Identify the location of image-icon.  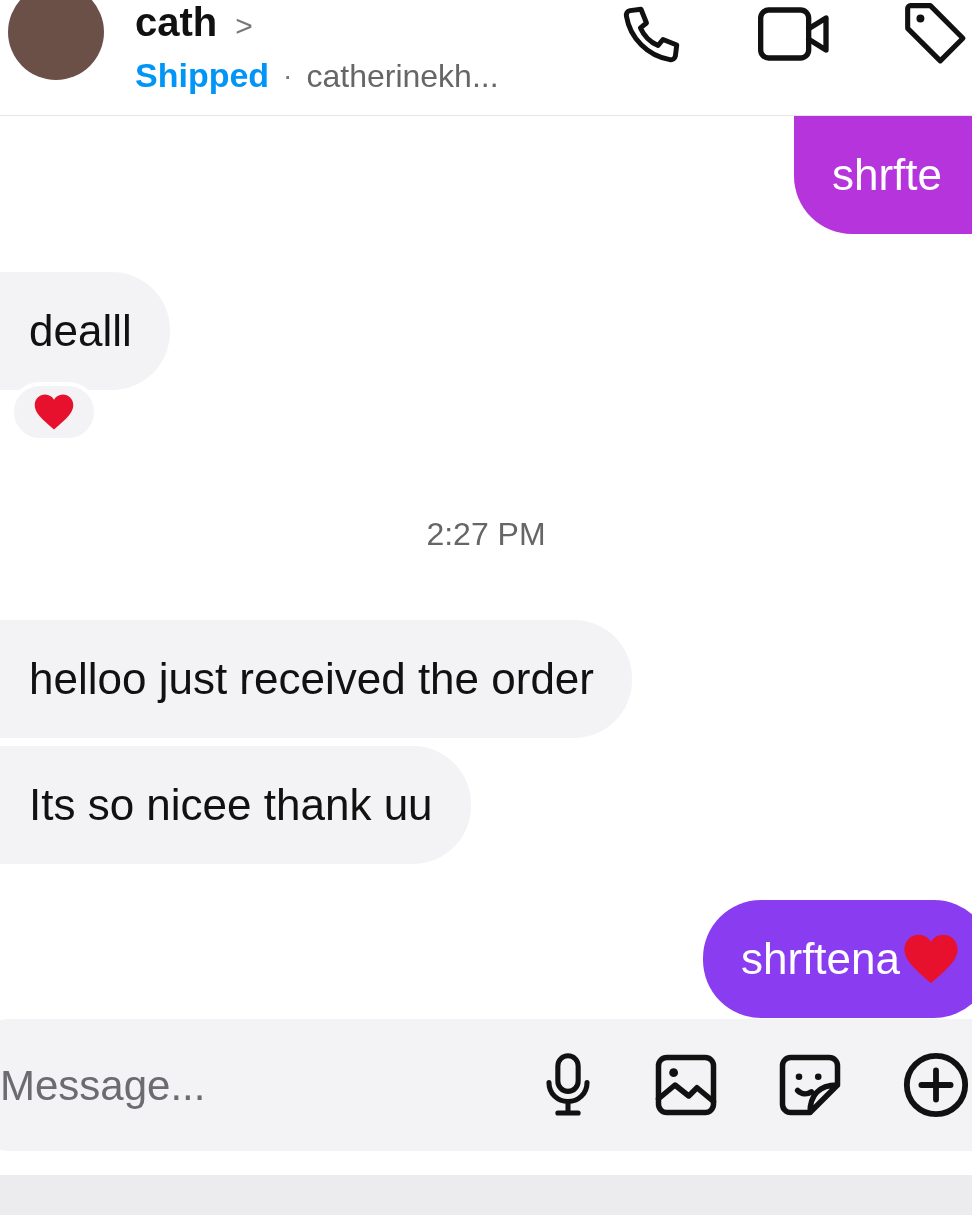
(686, 1085).